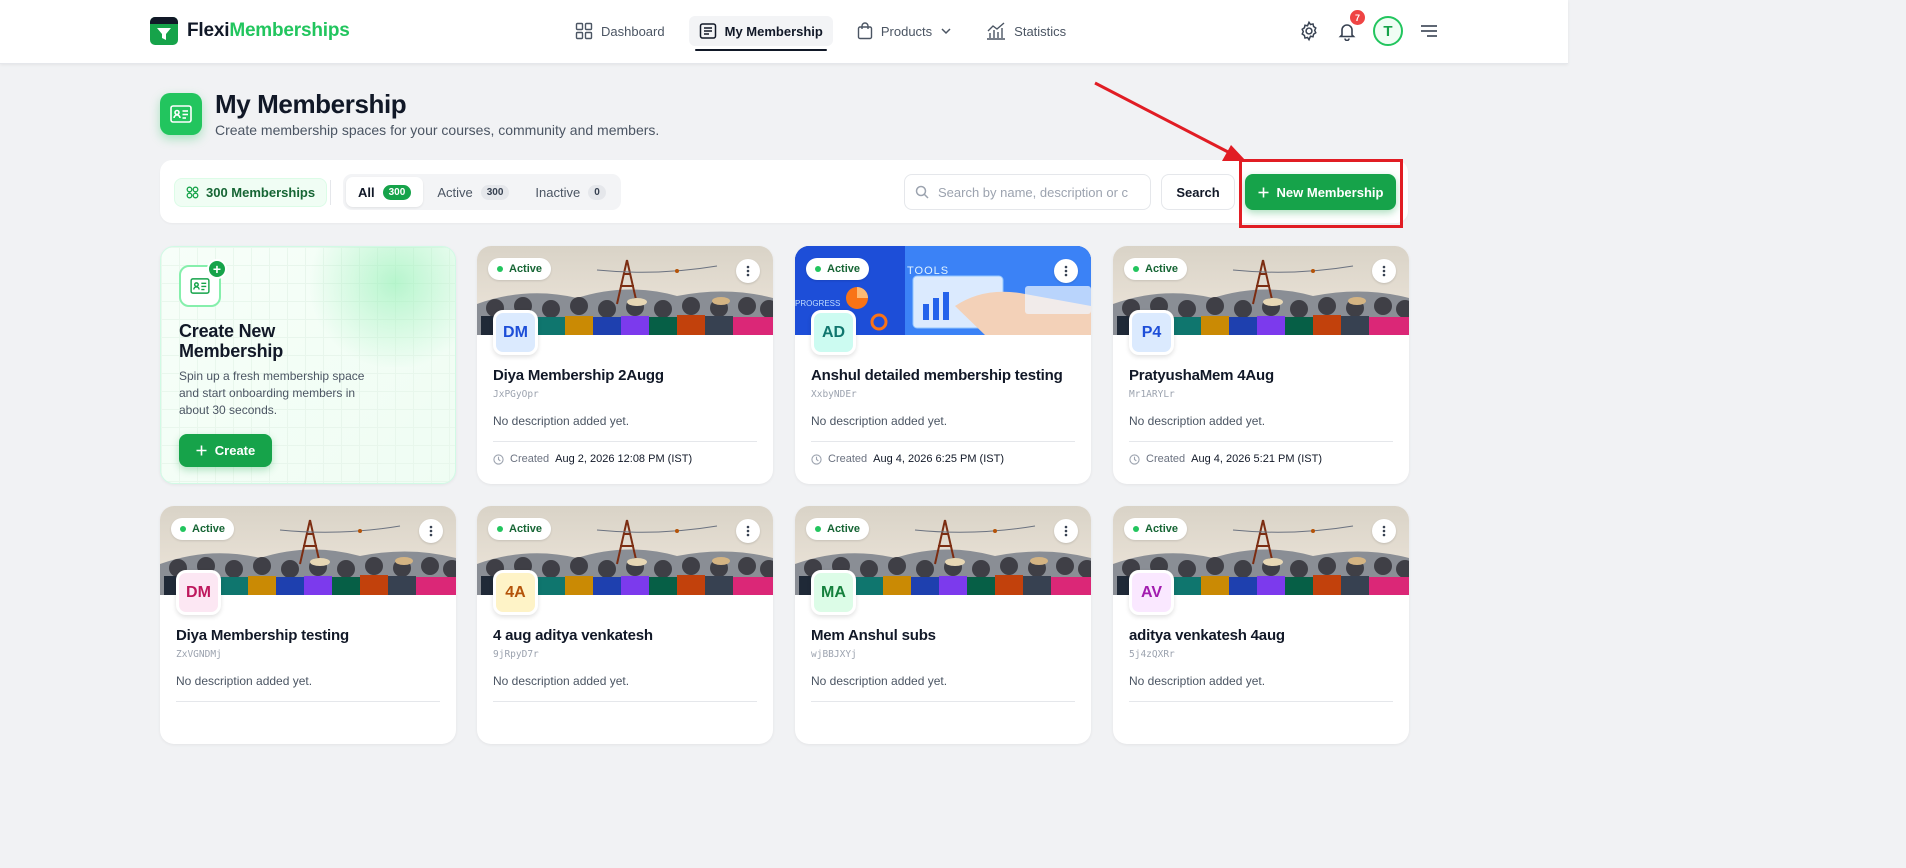 Image resolution: width=1906 pixels, height=868 pixels. Describe the element at coordinates (199, 654) in the screenshot. I see `membership-code: ZxVGNDMj` at that location.